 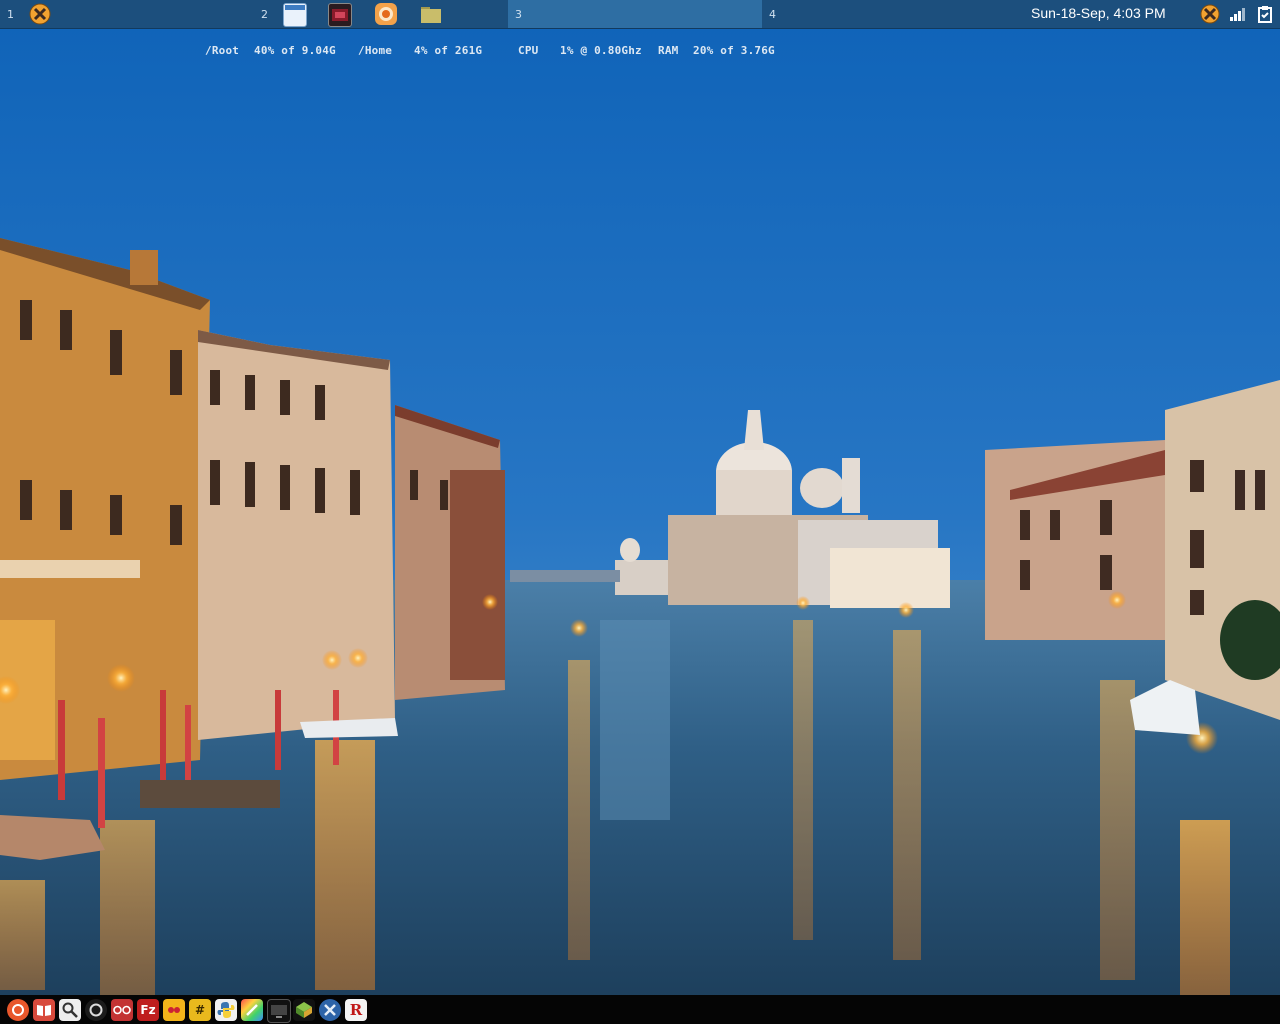 I want to click on signal-icon, so click(x=1238, y=14).